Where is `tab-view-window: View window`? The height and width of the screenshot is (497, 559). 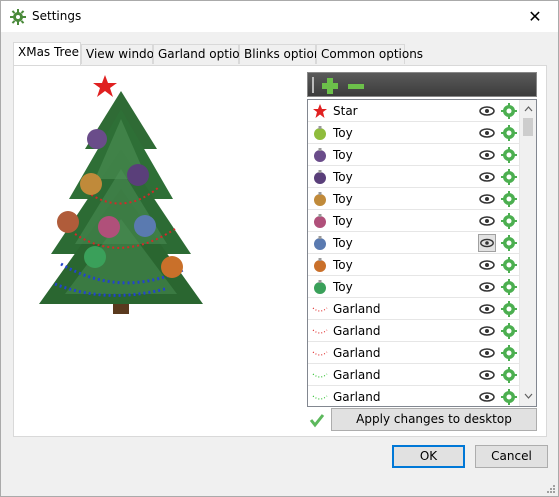 tab-view-window: View window is located at coordinates (122, 54).